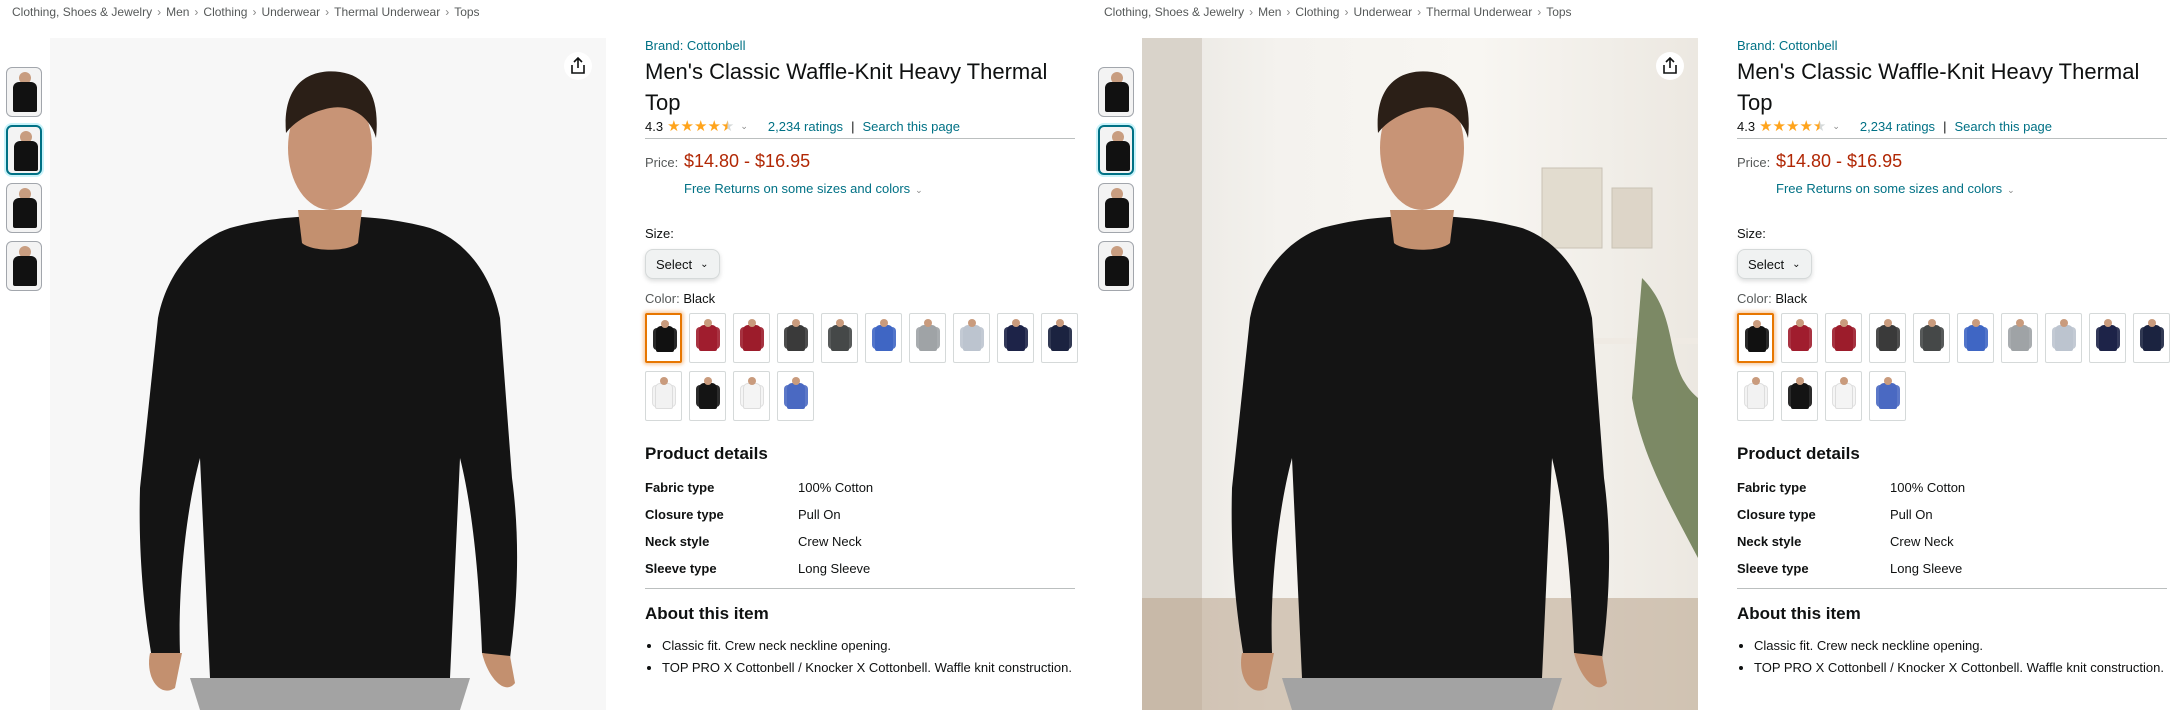  What do you see at coordinates (330, 694) in the screenshot?
I see `pants` at bounding box center [330, 694].